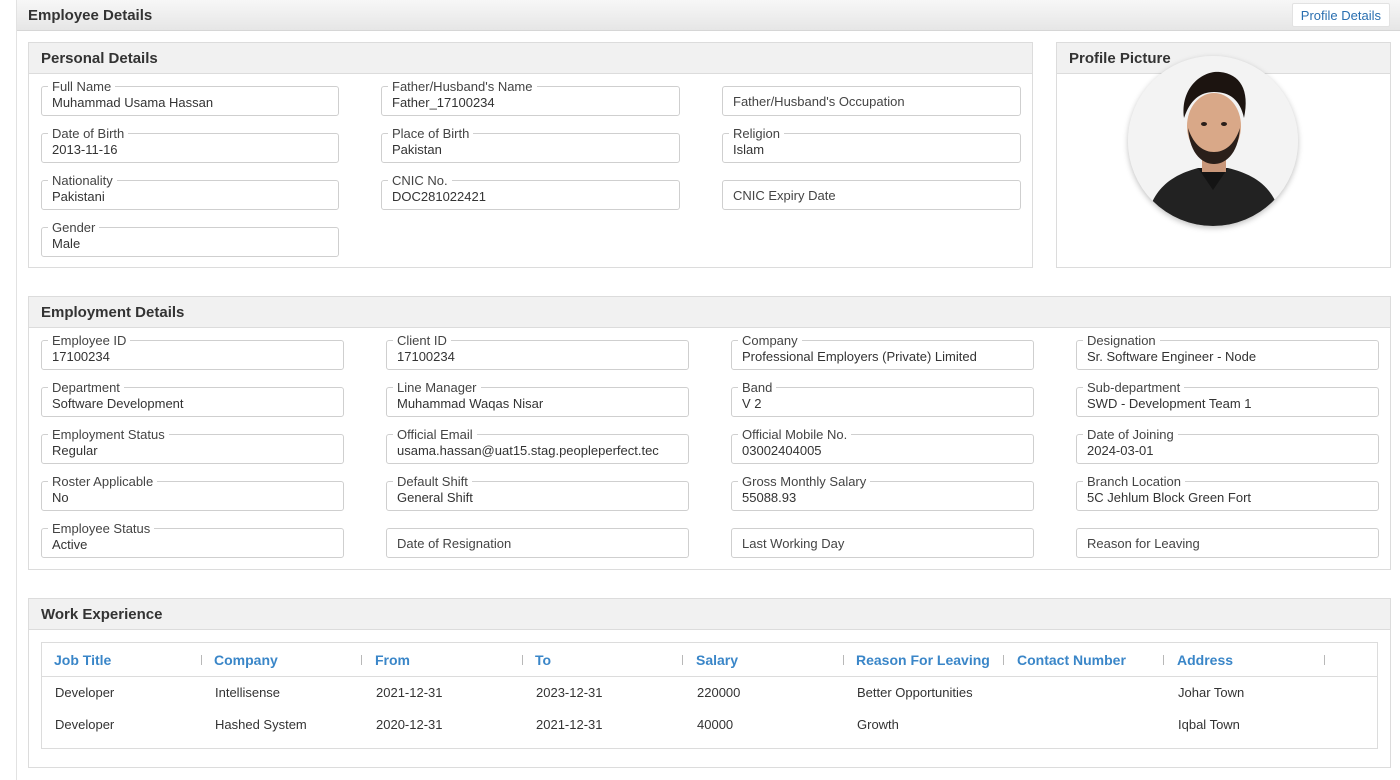 The width and height of the screenshot is (1400, 780). I want to click on field-value: Pakistani, so click(78, 196).